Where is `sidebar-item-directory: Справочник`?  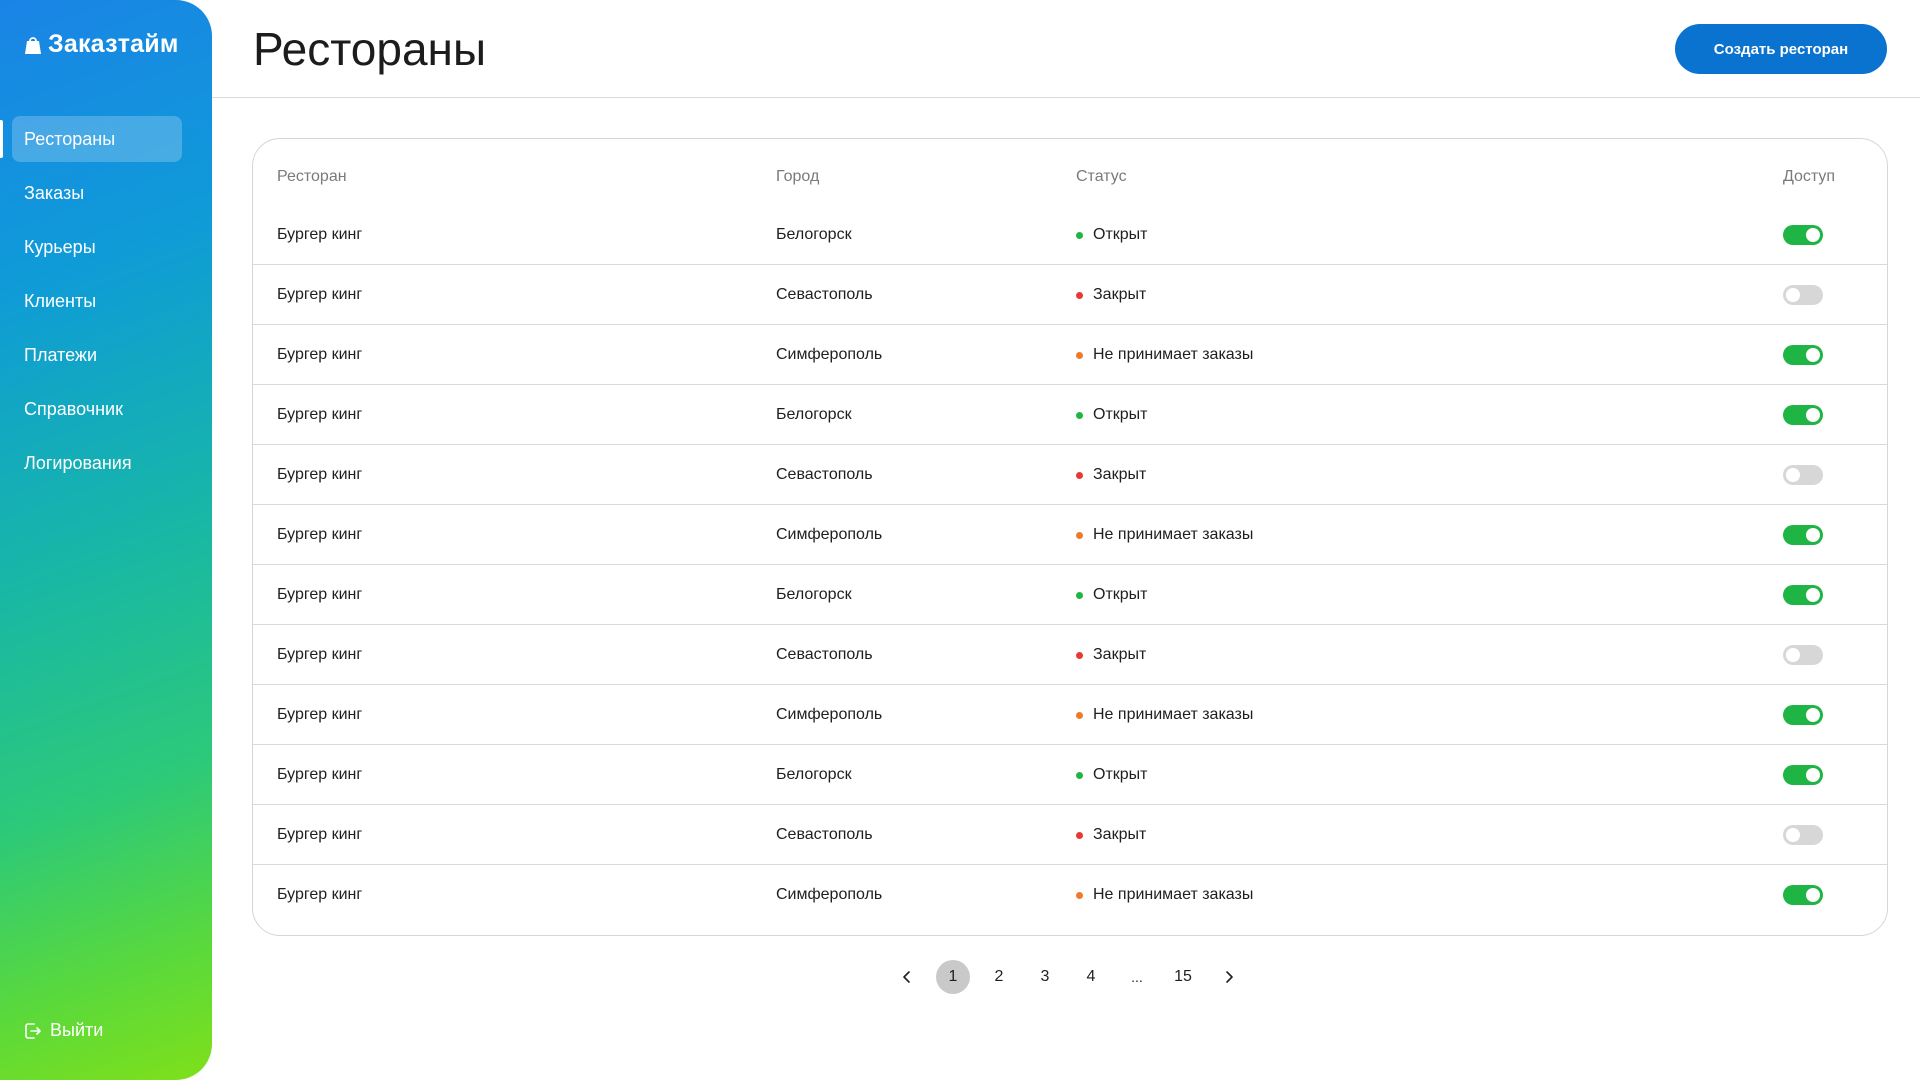 sidebar-item-directory: Справочник is located at coordinates (97, 409).